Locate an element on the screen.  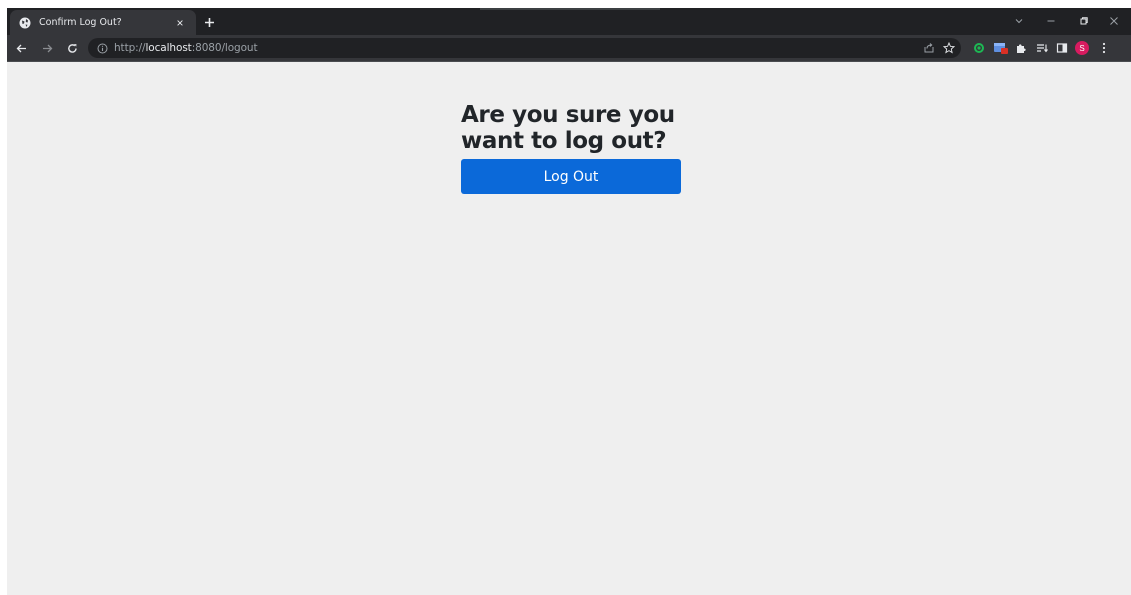
page-title: Are you sure you want to log out? is located at coordinates (568, 128).